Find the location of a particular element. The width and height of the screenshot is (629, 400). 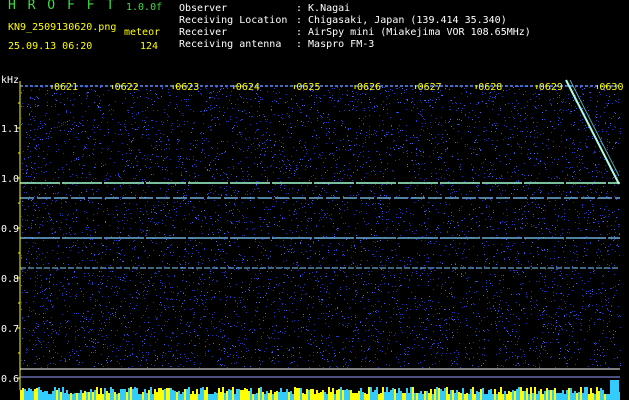

app-title: H R O F F T is located at coordinates (62, 6).